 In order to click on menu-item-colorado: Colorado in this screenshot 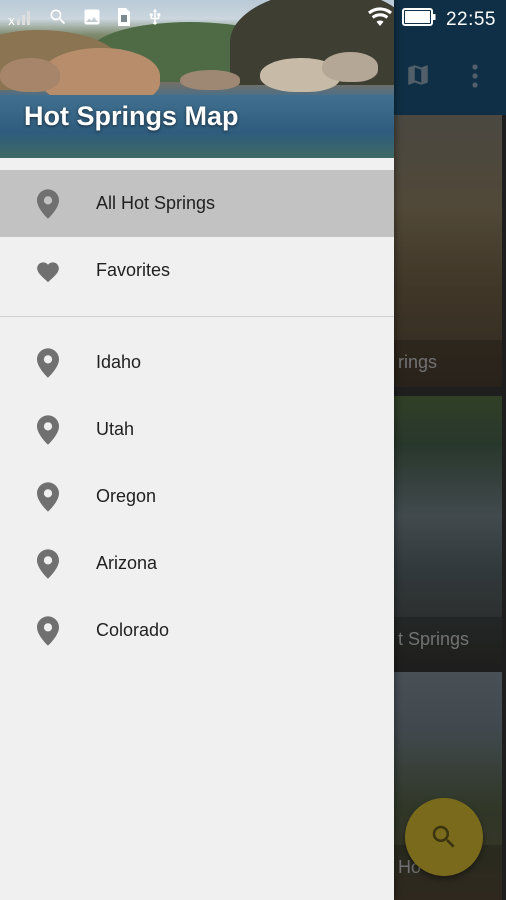, I will do `click(197, 630)`.